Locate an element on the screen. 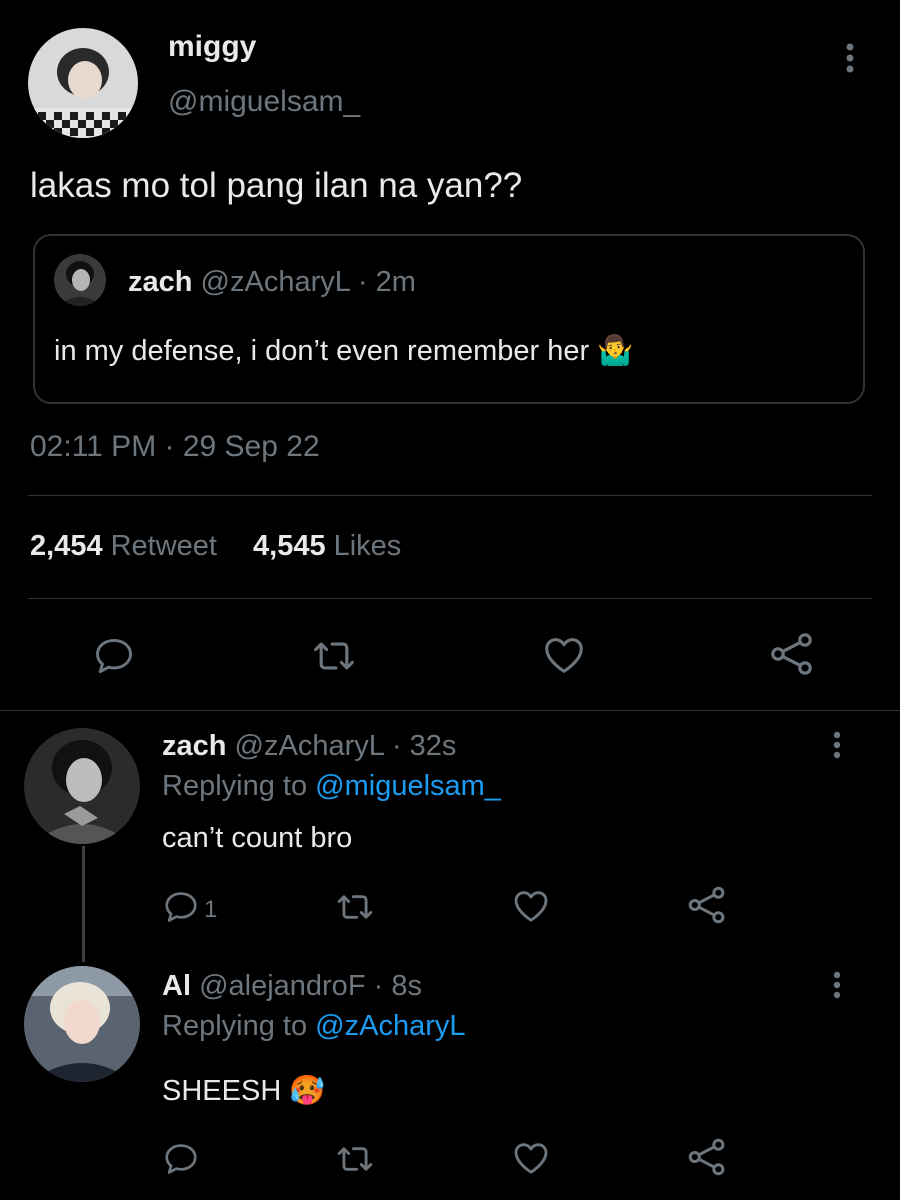  quote-avatar is located at coordinates (80, 280).